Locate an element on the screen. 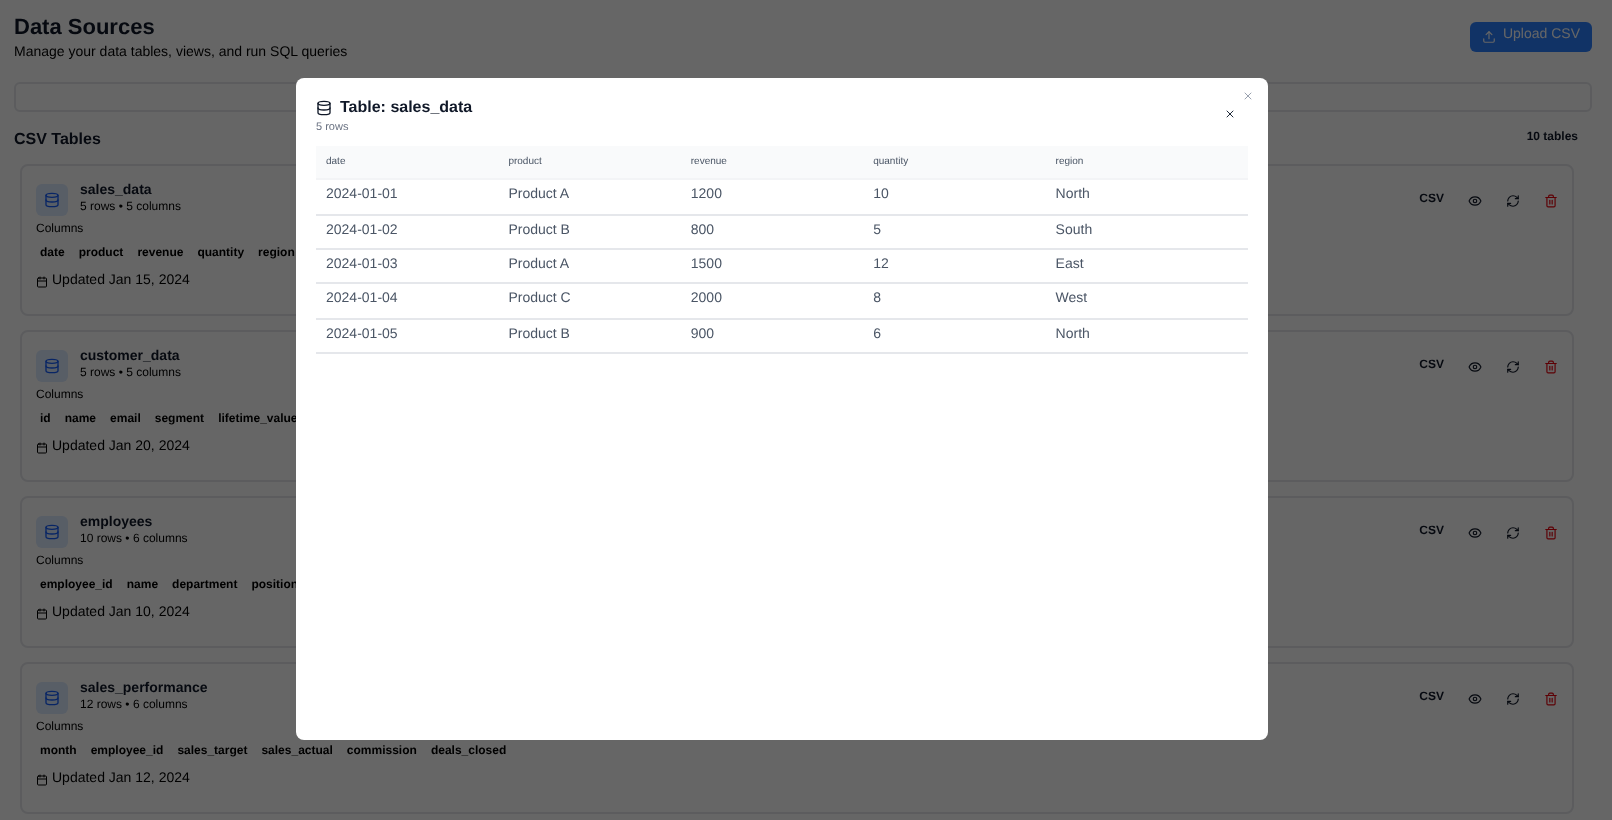 Image resolution: width=1612 pixels, height=820 pixels. section-title: CSV Tables is located at coordinates (57, 139).